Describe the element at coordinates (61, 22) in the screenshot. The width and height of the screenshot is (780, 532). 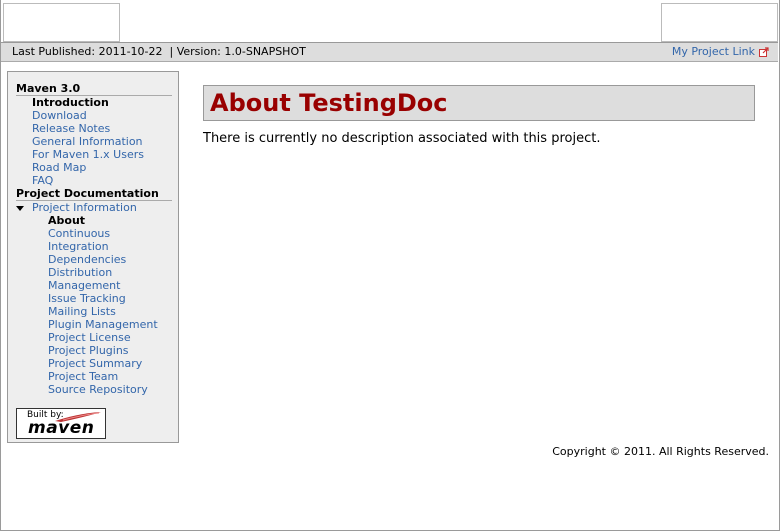
I see `banner-left-logo` at that location.